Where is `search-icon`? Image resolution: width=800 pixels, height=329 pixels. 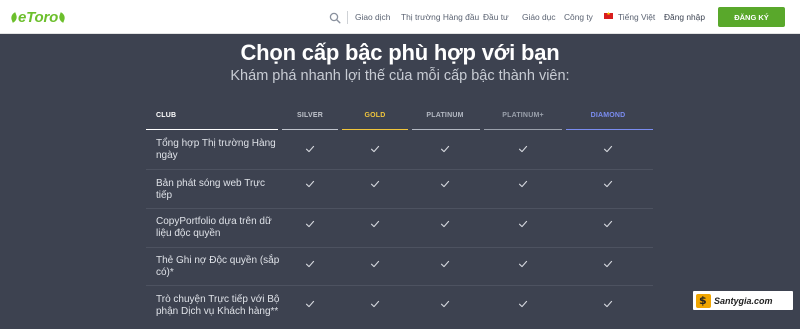
search-icon is located at coordinates (335, 17).